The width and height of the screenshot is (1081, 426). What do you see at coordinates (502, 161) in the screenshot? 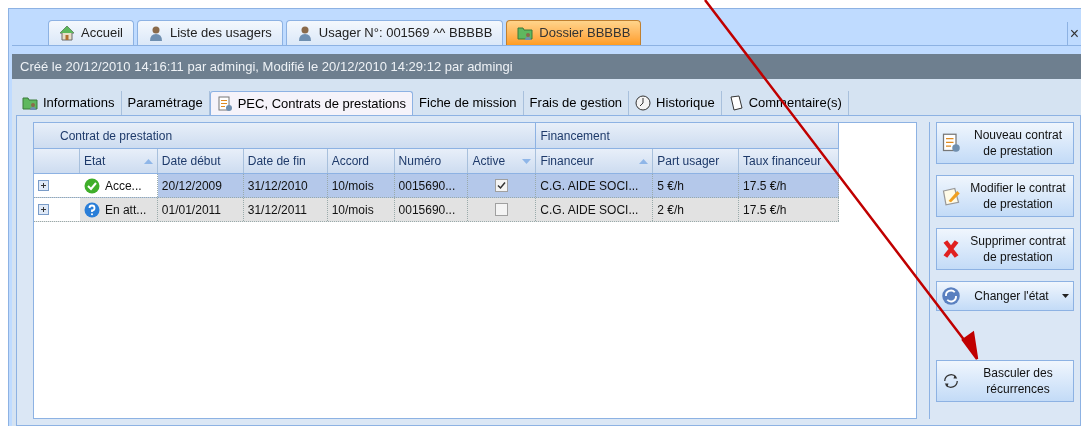
I see `column-header: Active` at bounding box center [502, 161].